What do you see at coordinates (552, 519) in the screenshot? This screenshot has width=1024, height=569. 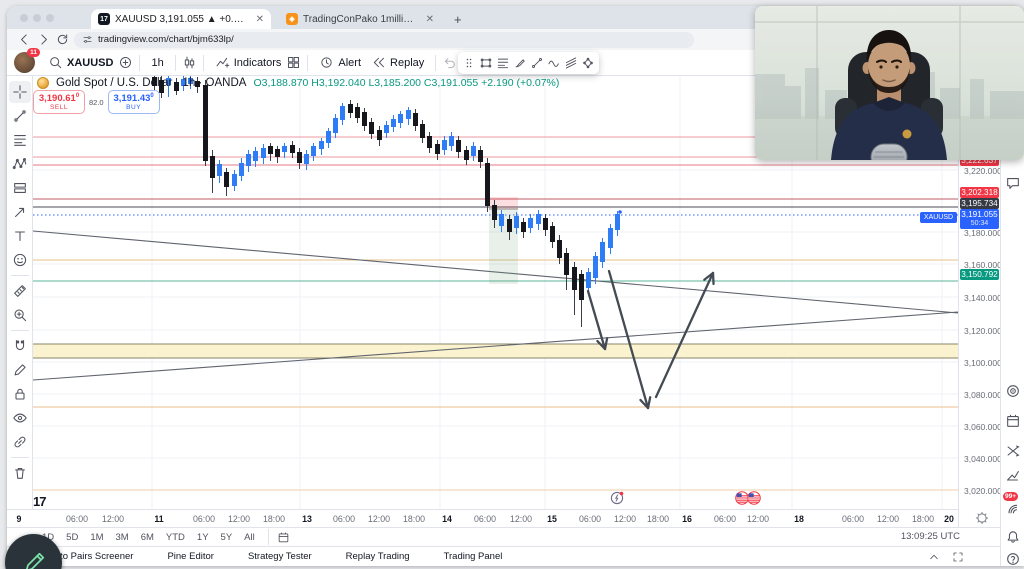 I see `time-axis-label: 15` at bounding box center [552, 519].